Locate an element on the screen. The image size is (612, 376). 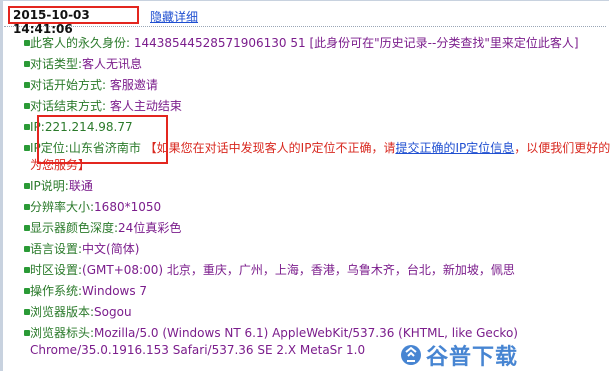
list-item-os: 操作系统:Windows 7 is located at coordinates (311, 293).